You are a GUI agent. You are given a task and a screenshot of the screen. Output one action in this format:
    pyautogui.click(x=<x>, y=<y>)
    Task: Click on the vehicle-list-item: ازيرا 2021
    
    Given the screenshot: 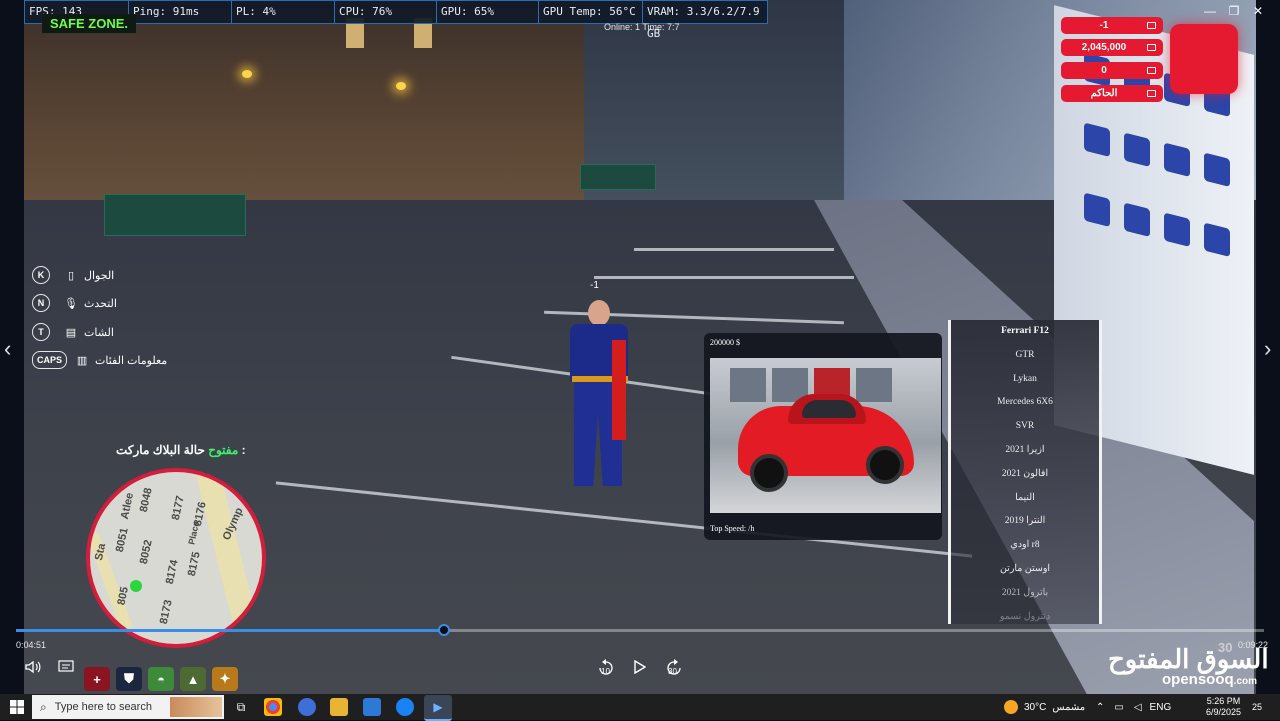 What is the action you would take?
    pyautogui.click(x=1025, y=451)
    